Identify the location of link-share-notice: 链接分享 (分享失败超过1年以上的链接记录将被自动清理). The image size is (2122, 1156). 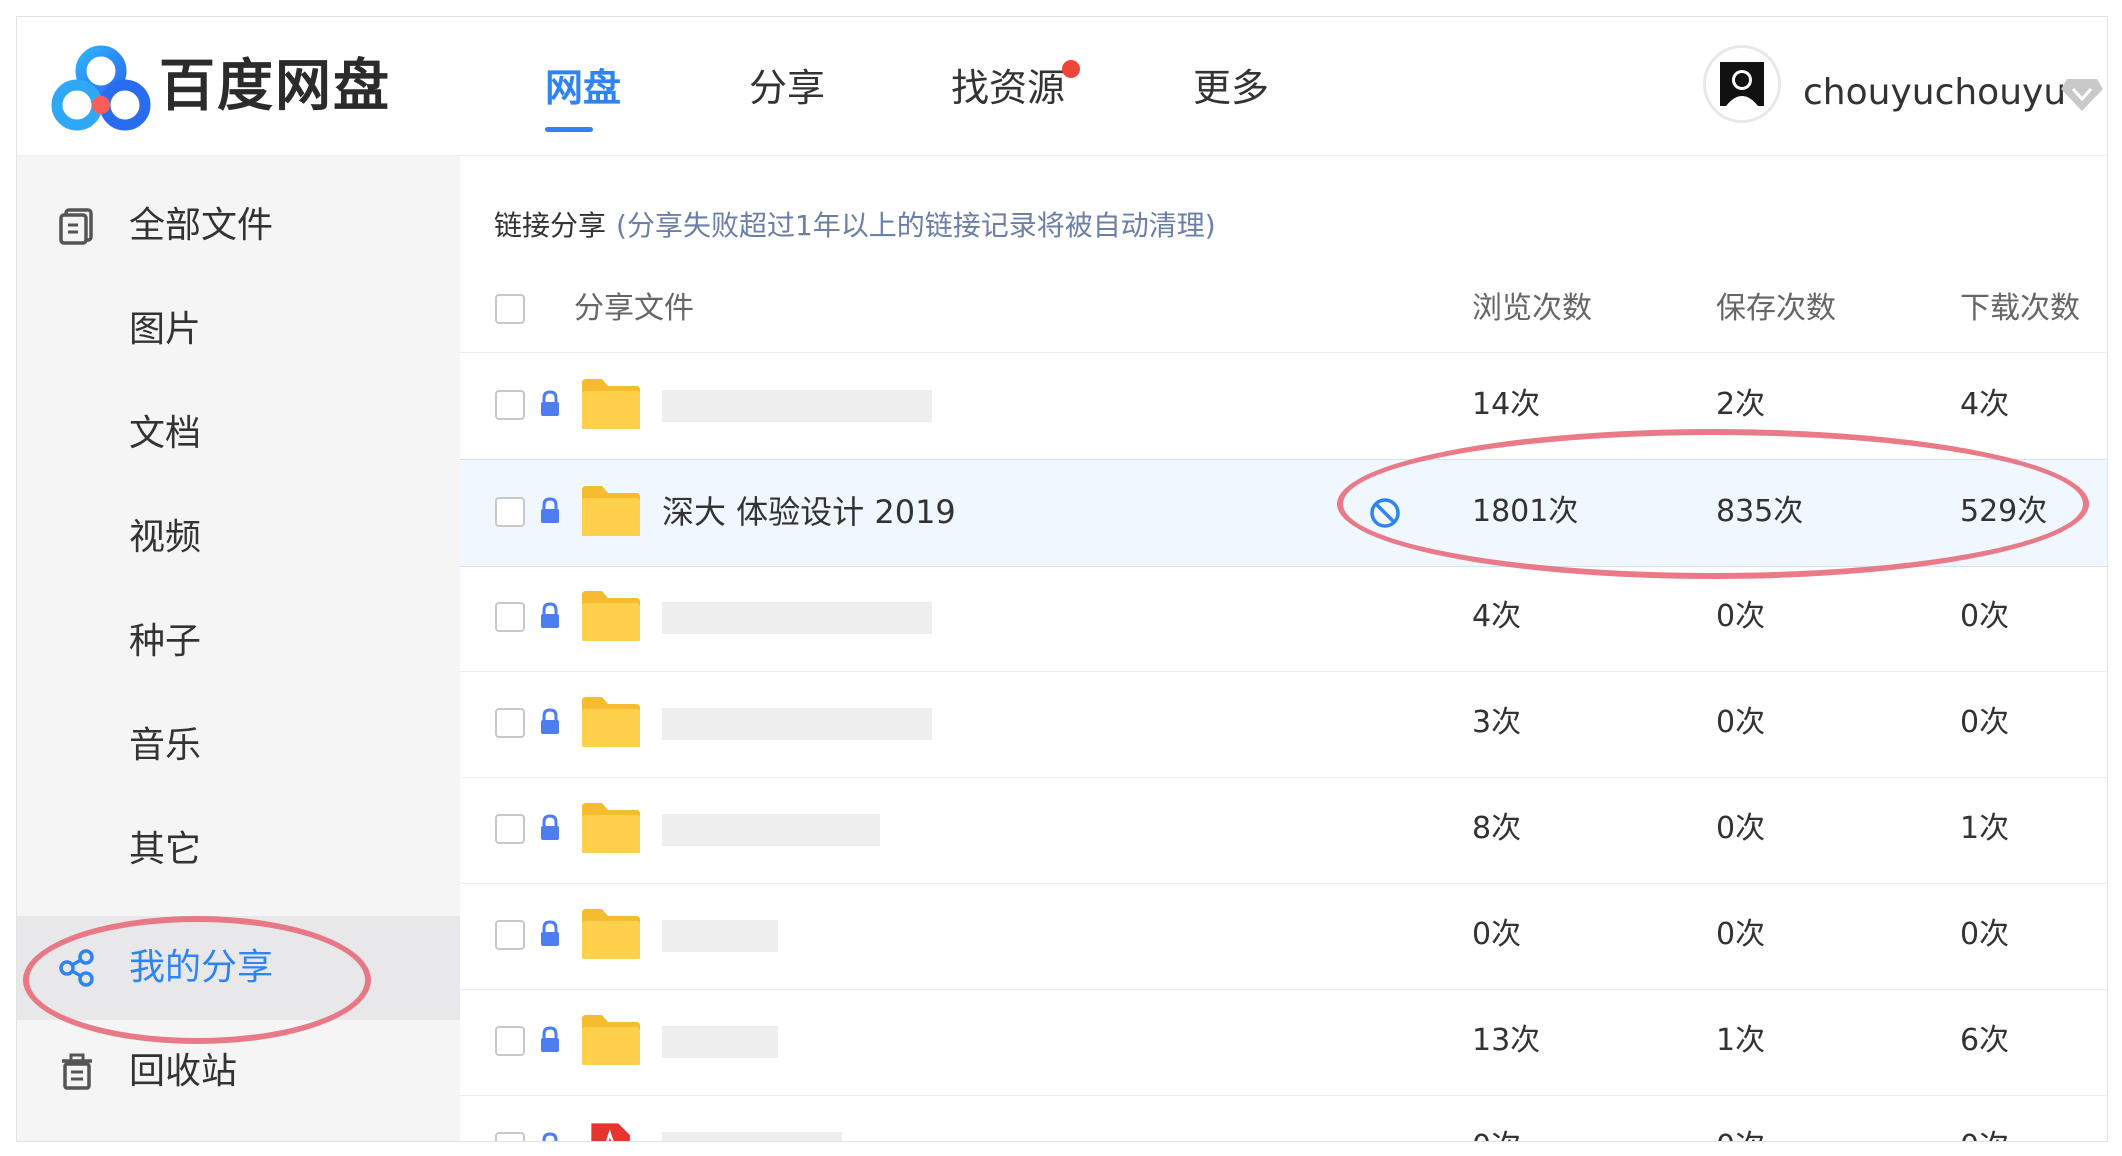
(855, 226).